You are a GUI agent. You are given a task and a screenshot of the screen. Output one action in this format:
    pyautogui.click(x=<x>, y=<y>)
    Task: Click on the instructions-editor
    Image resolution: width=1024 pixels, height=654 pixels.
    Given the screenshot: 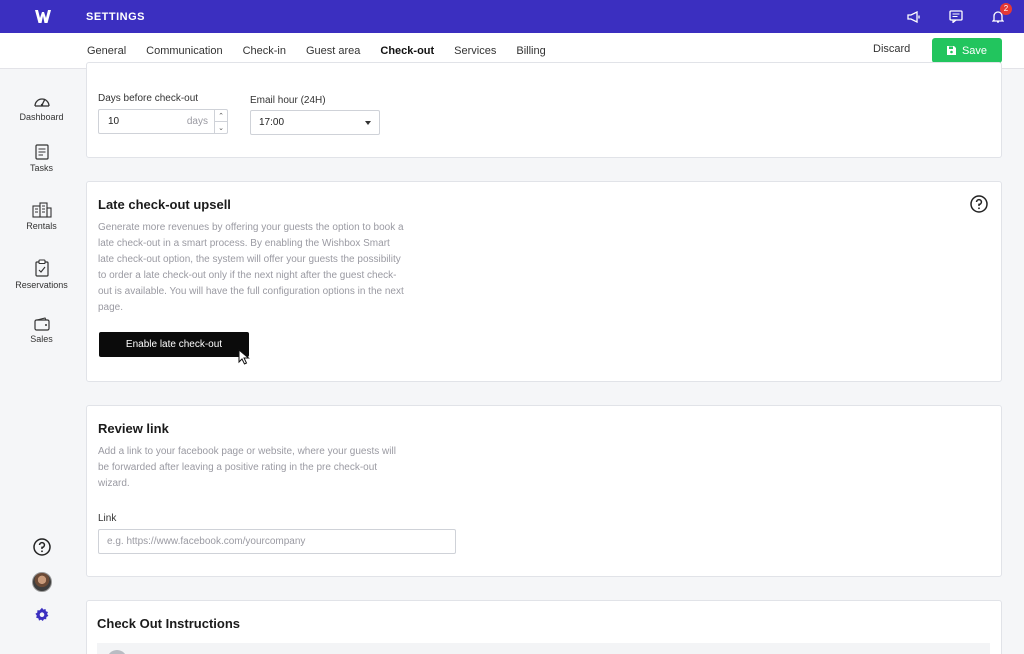 What is the action you would take?
    pyautogui.click(x=543, y=648)
    